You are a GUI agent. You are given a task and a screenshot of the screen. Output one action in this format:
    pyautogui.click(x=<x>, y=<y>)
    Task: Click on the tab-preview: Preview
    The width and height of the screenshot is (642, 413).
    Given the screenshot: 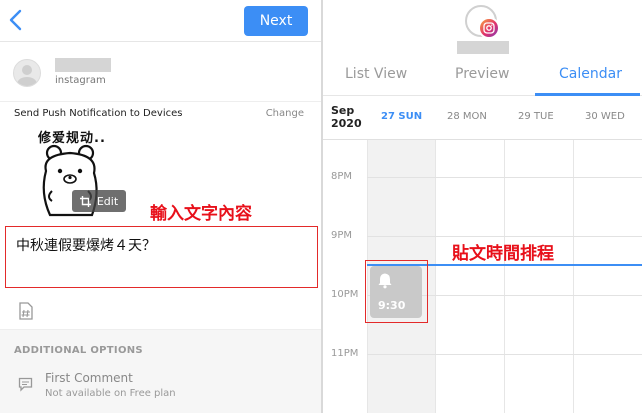 What is the action you would take?
    pyautogui.click(x=482, y=74)
    